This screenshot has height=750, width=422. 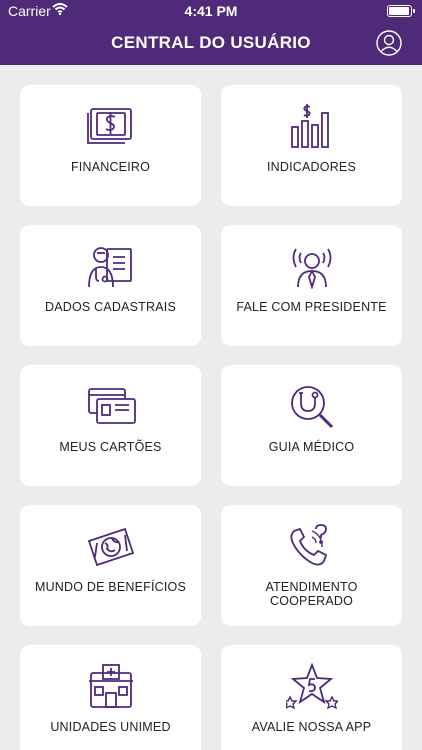 I want to click on status-bar: Carrier 4:41 PM, so click(x=211, y=11).